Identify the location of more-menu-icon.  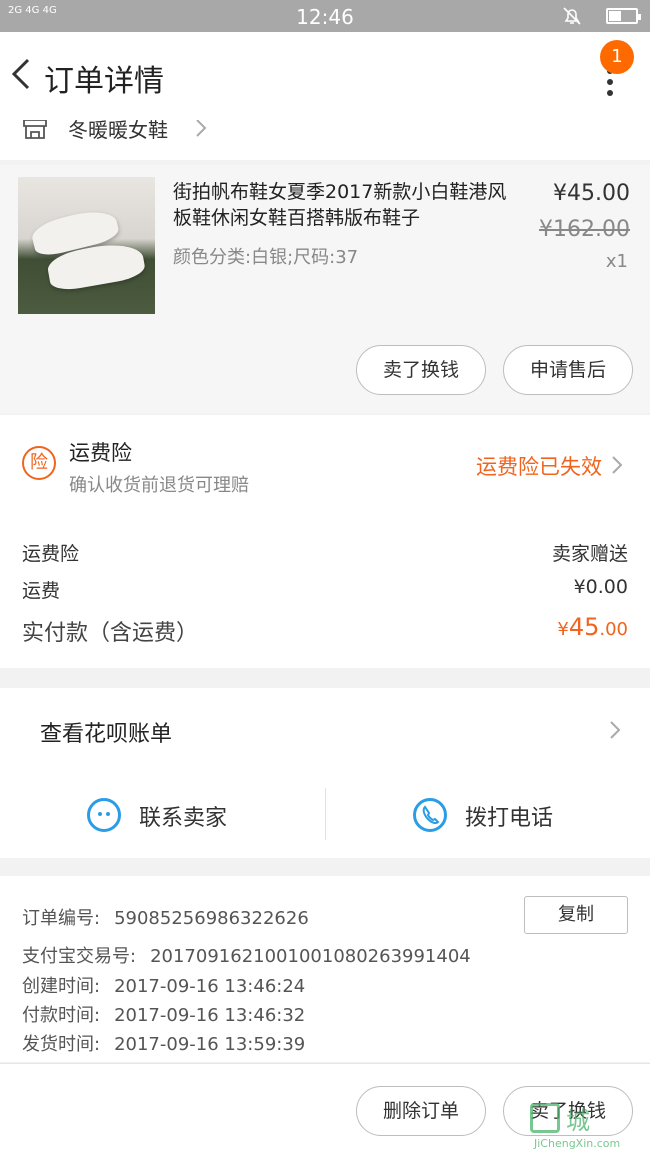
(610, 88).